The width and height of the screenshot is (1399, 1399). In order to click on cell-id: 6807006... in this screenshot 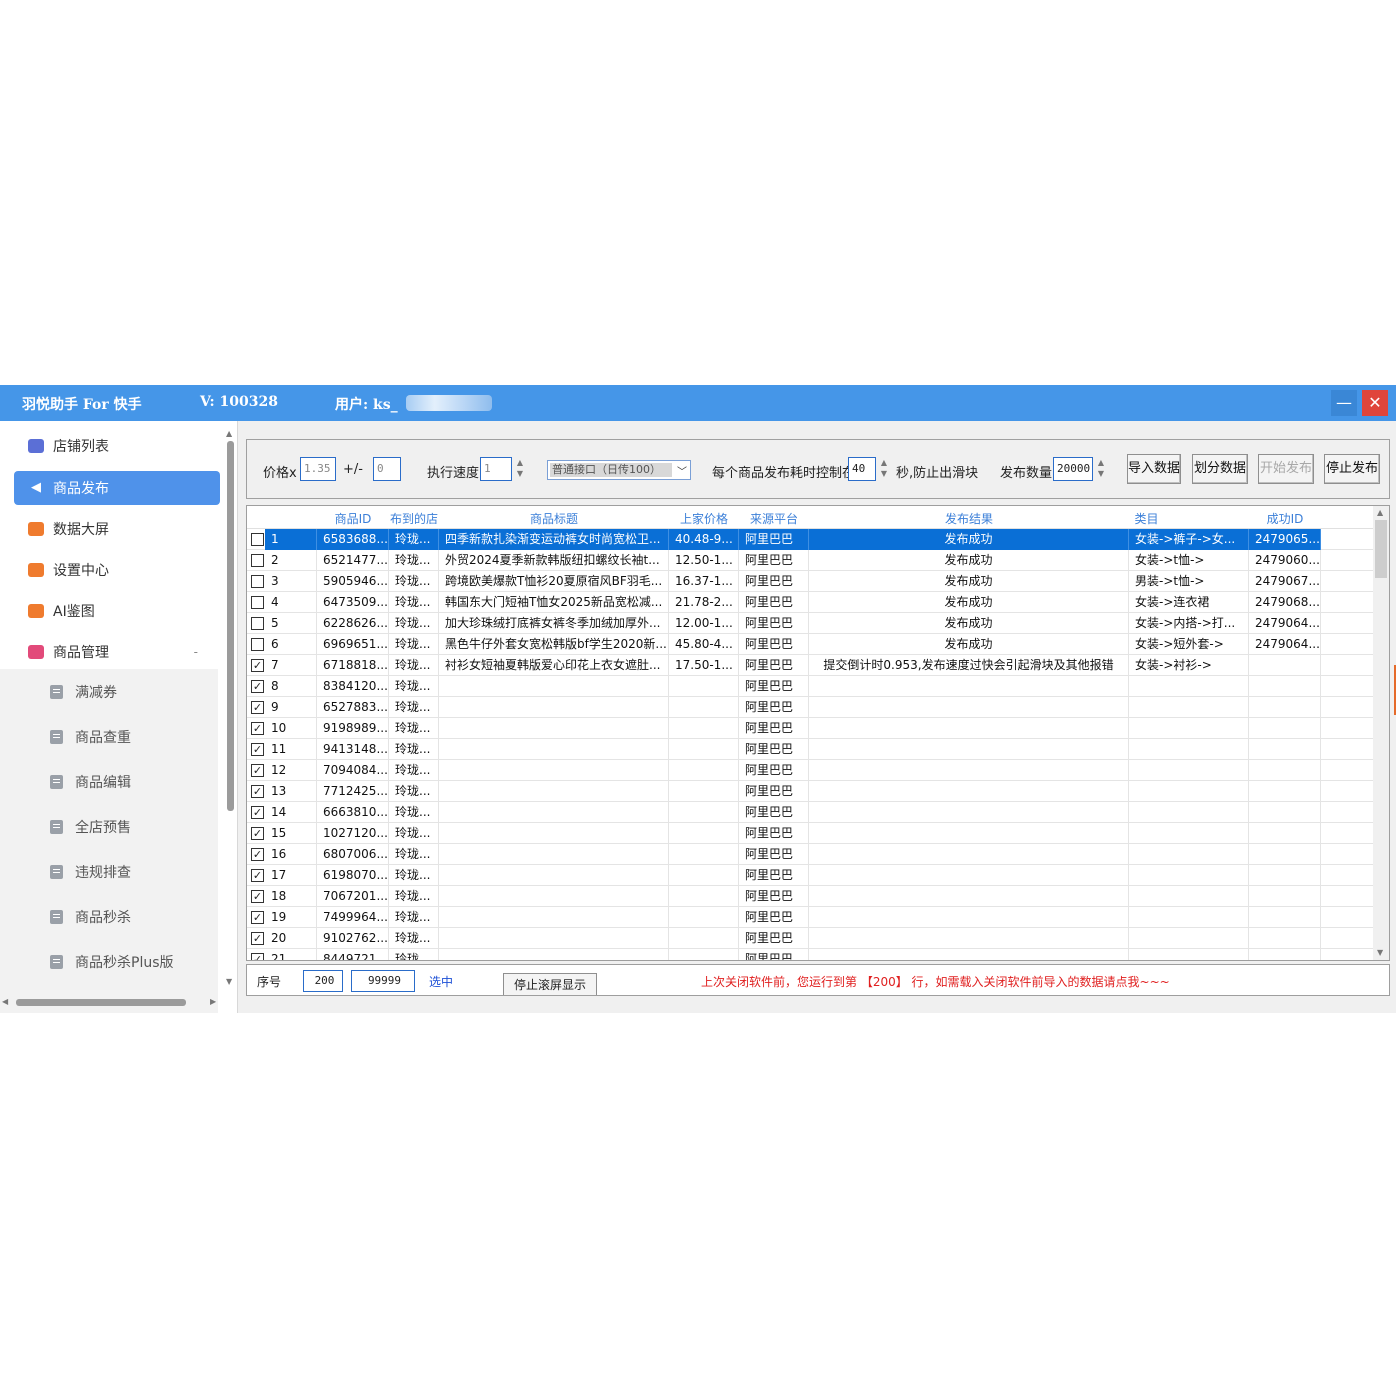, I will do `click(353, 854)`.